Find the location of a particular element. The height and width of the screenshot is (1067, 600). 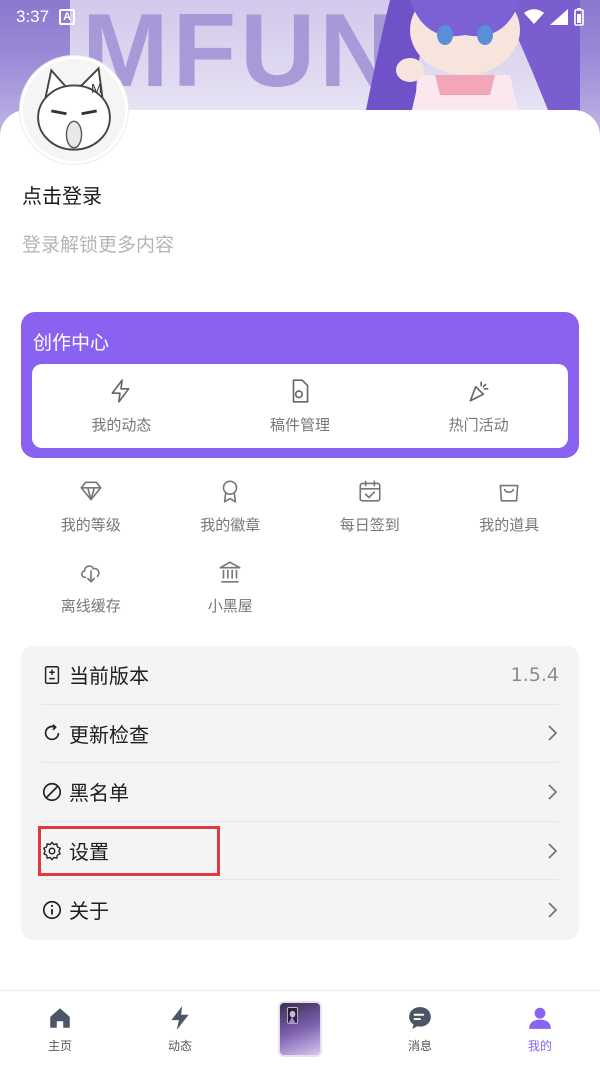

avatar: M is located at coordinates (74, 110).